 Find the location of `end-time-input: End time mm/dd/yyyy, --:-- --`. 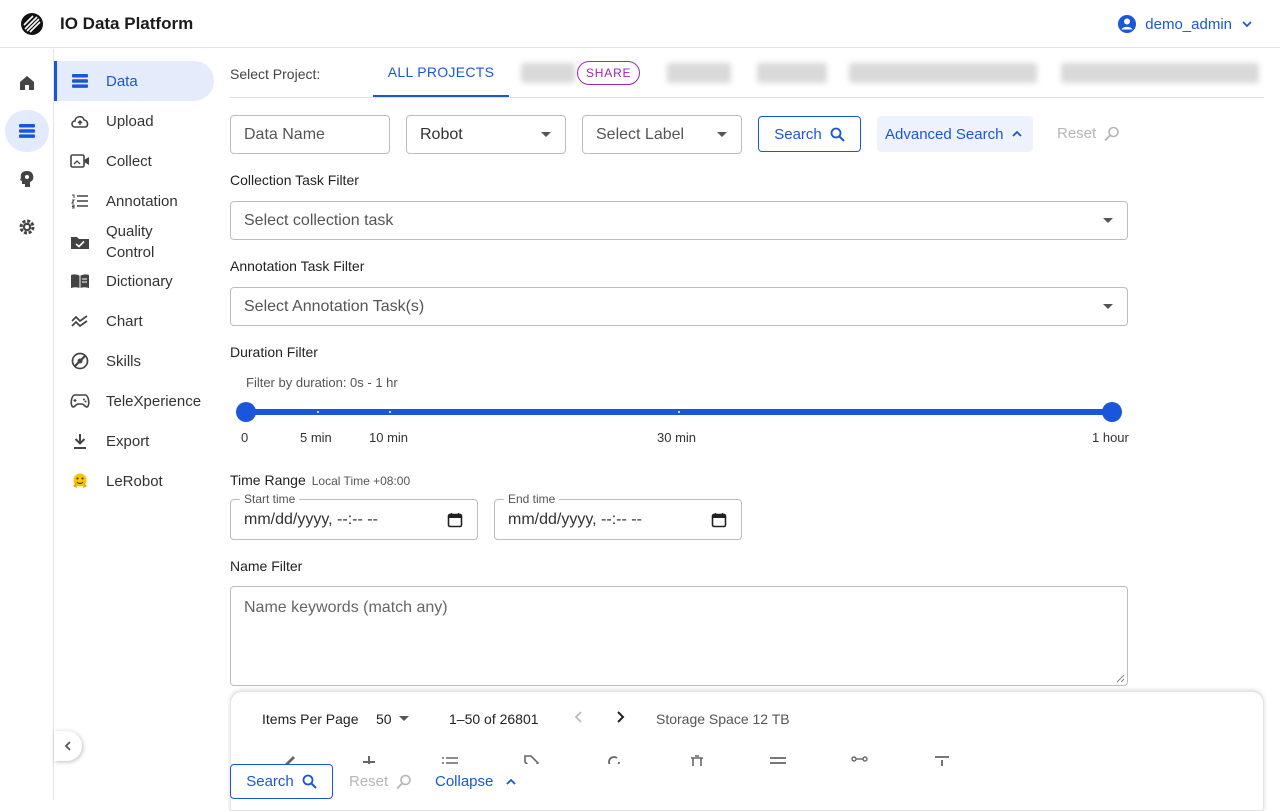

end-time-input: End time mm/dd/yyyy, --:-- -- is located at coordinates (618, 516).